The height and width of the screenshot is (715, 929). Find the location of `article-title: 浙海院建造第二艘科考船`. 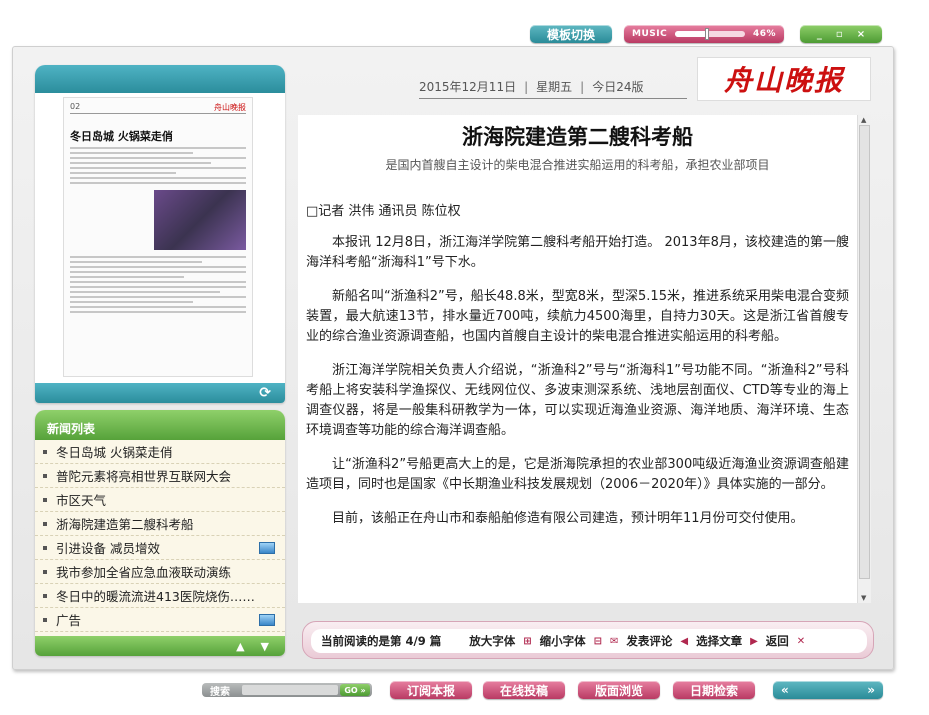

article-title: 浙海院建造第二艘科考船 is located at coordinates (577, 136).